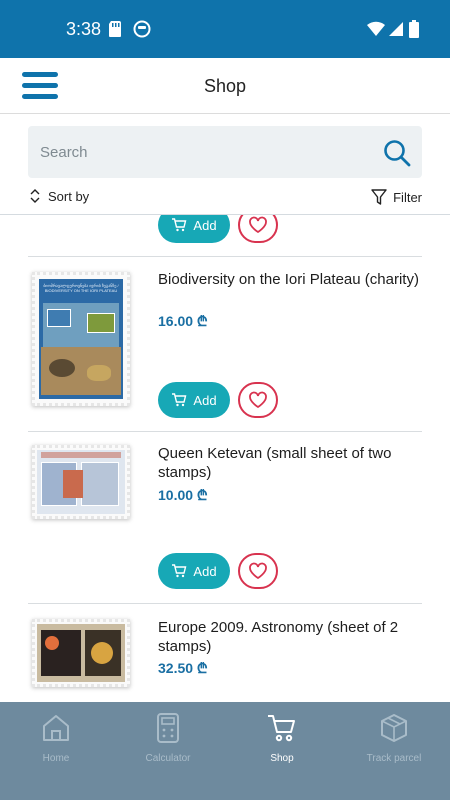  Describe the element at coordinates (35, 196) in the screenshot. I see `sort-icon` at that location.